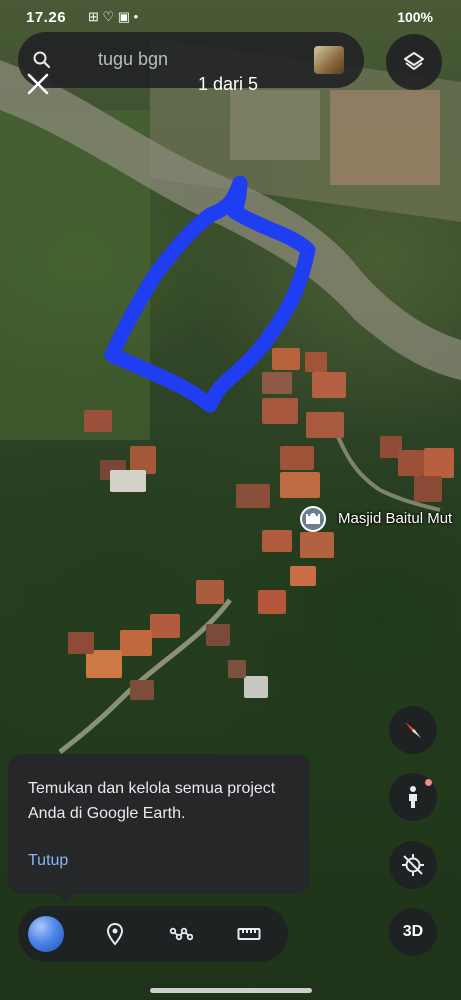 The height and width of the screenshot is (1000, 461). I want to click on pegman-icon, so click(413, 797).